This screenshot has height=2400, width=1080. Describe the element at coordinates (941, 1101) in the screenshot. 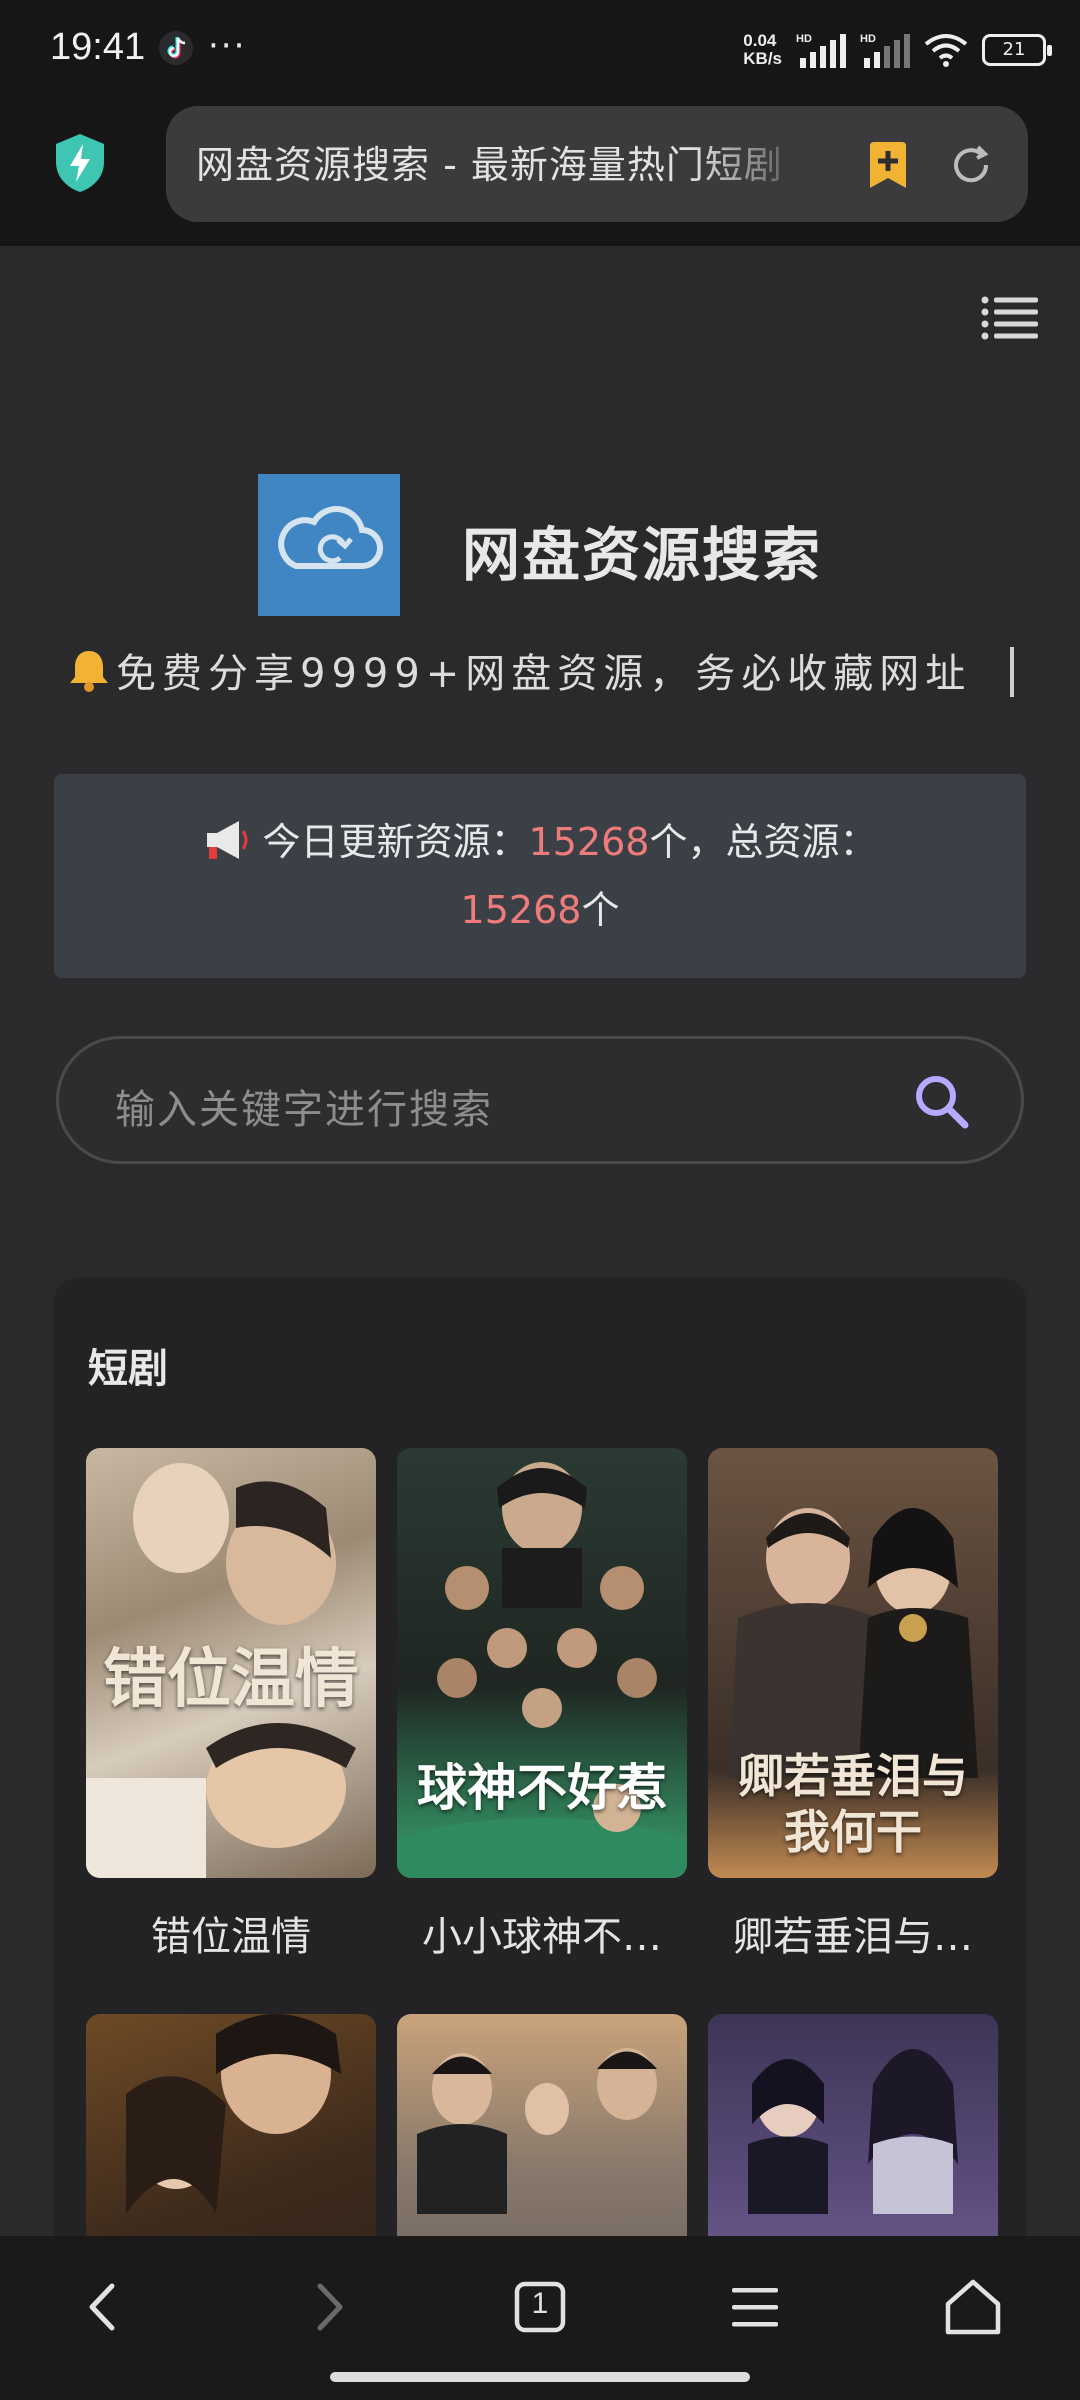

I see `search-icon` at that location.